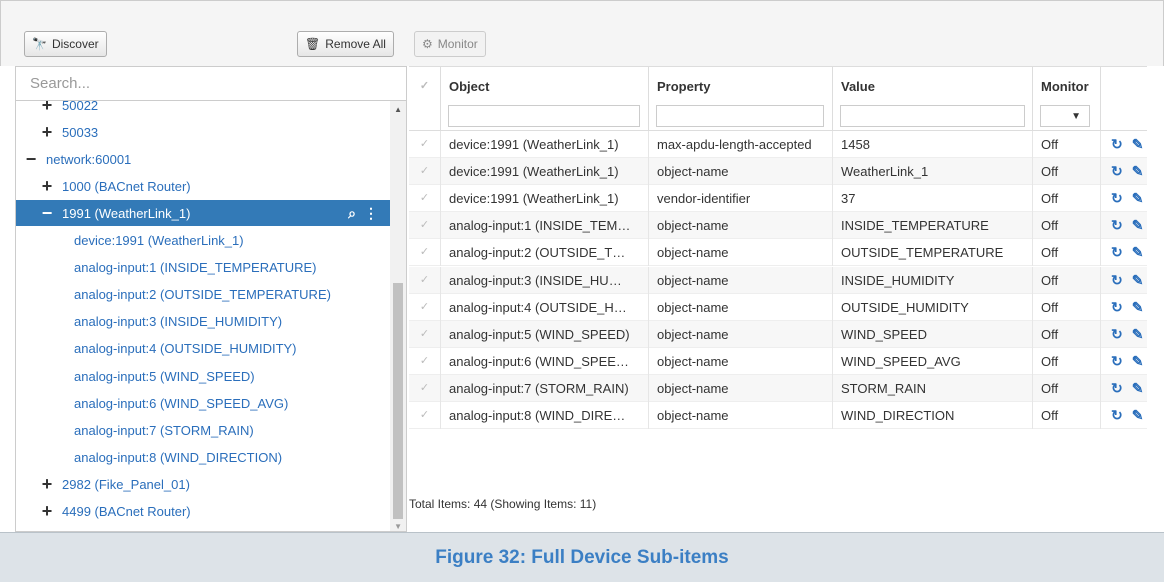 This screenshot has width=1164, height=582. Describe the element at coordinates (1124, 144) in the screenshot. I see `row-actions: ↻ ✎` at that location.